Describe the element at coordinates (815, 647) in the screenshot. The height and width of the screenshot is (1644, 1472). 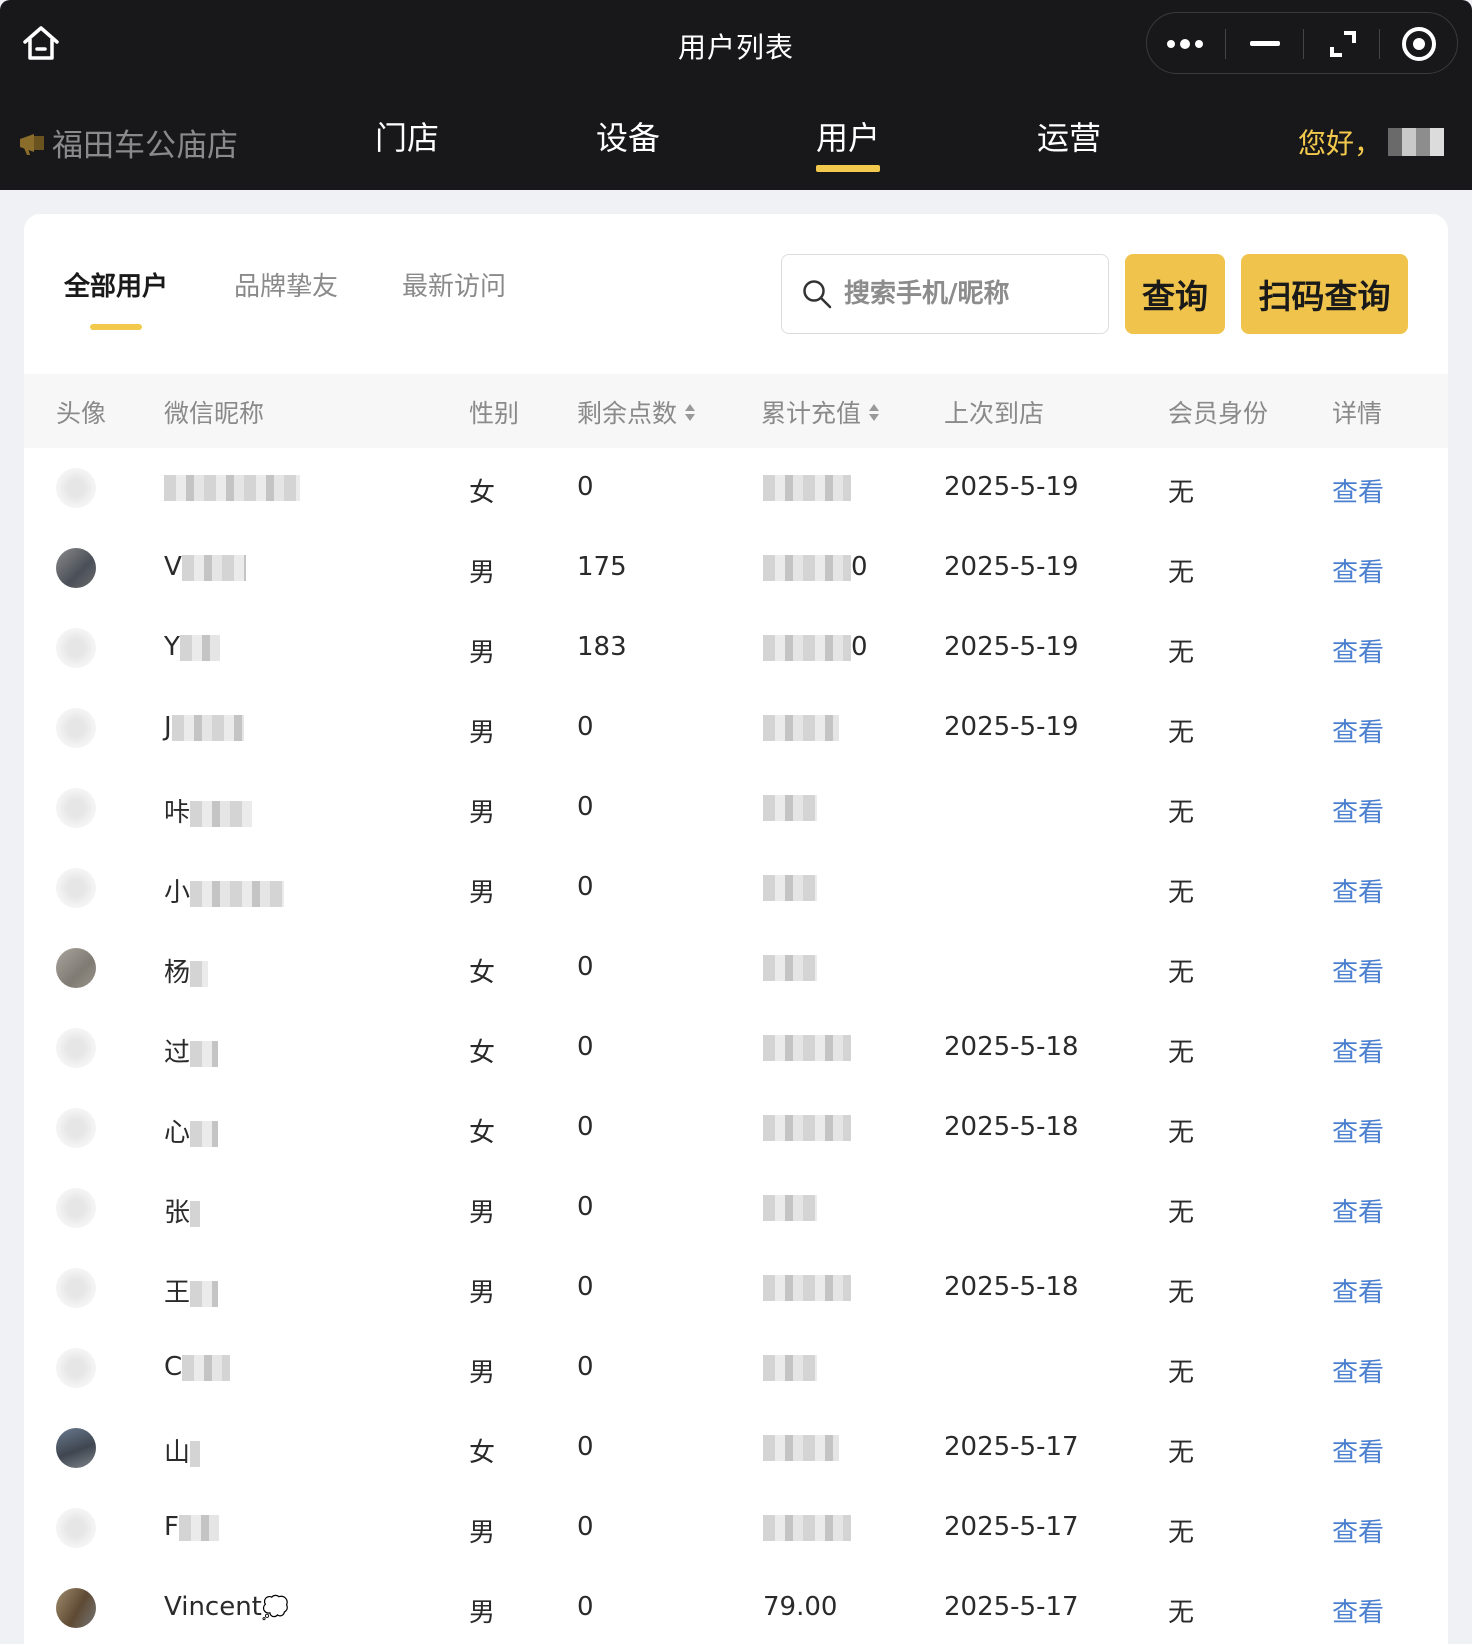
I see `recharge-cell: 0` at that location.